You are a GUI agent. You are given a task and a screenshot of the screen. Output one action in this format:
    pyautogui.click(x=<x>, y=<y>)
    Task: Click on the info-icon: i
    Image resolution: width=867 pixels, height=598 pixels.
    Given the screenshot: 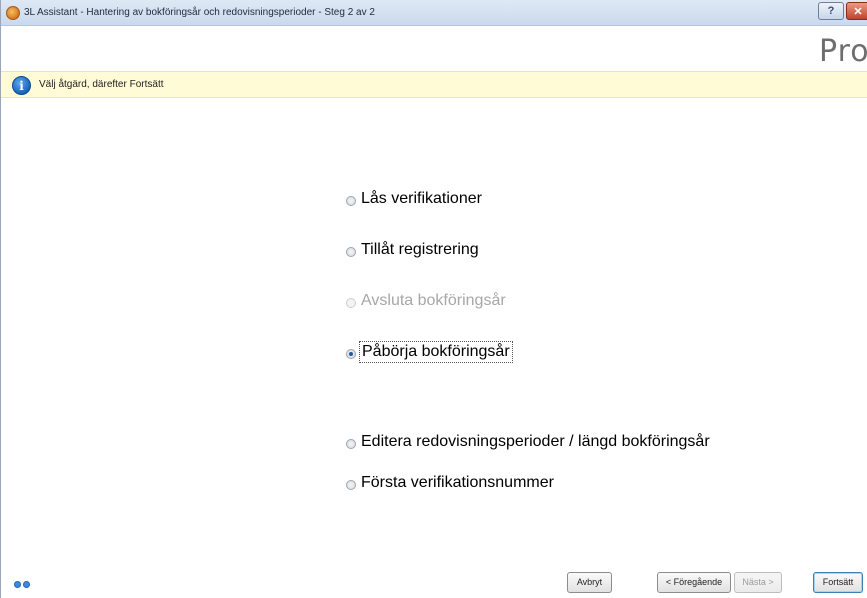 What is the action you would take?
    pyautogui.click(x=21, y=85)
    